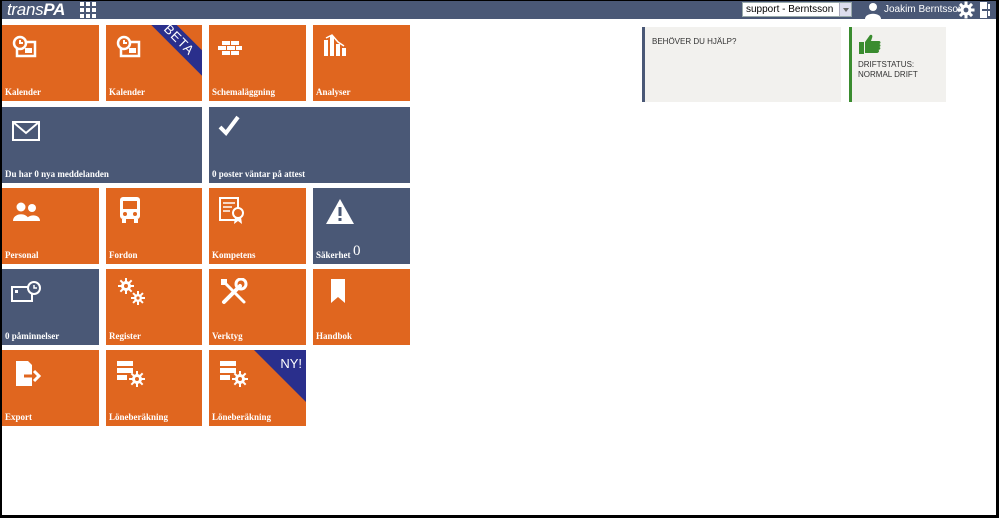 This screenshot has height=518, width=999. I want to click on transpa-logo: transPA, so click(36, 10).